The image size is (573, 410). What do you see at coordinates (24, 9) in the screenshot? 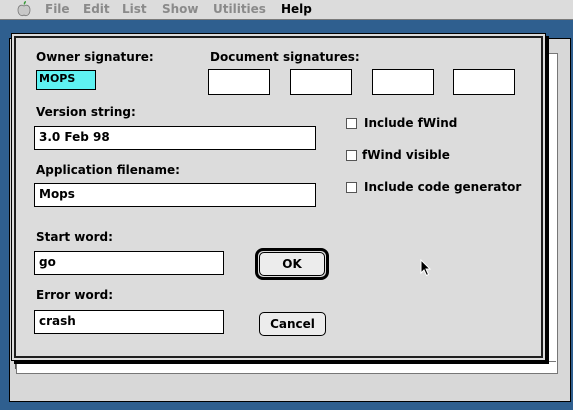
I see `apple-icon` at bounding box center [24, 9].